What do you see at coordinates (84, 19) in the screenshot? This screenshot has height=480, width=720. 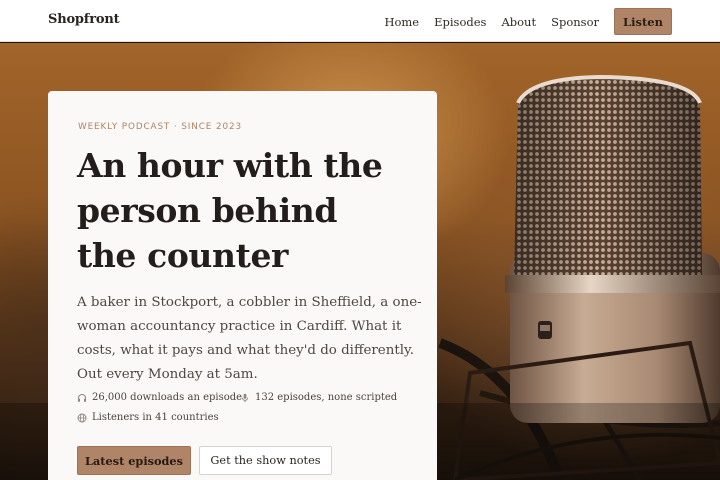 I see `brand-logo: Shopfront` at bounding box center [84, 19].